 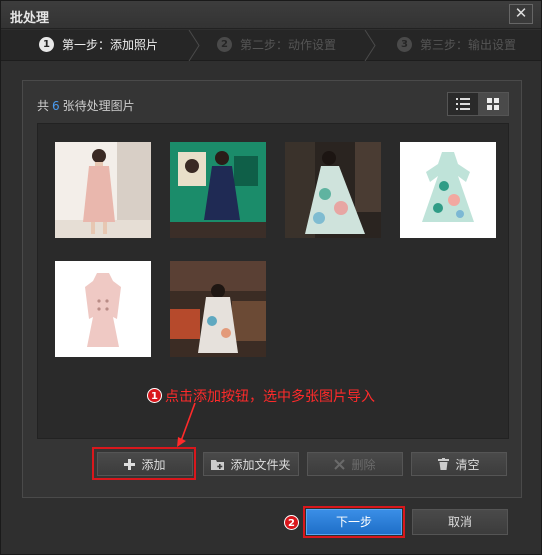 I want to click on delete-button: 删除, so click(x=355, y=464).